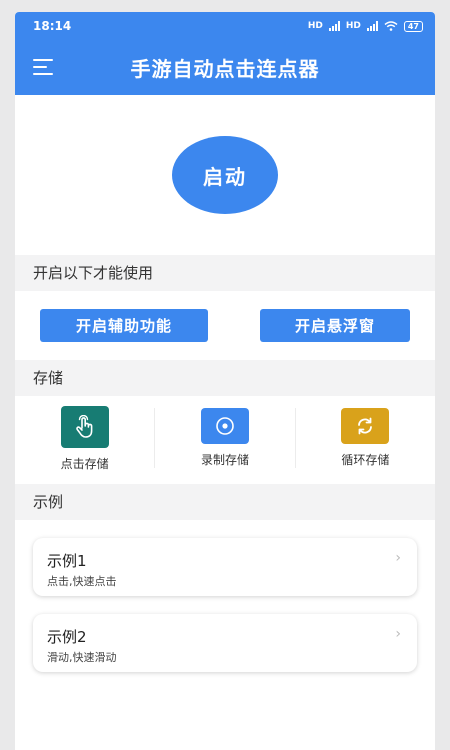 The height and width of the screenshot is (750, 450). Describe the element at coordinates (225, 325) in the screenshot. I see `enable-buttons-row: 开启辅助功能 开启悬浮窗` at that location.